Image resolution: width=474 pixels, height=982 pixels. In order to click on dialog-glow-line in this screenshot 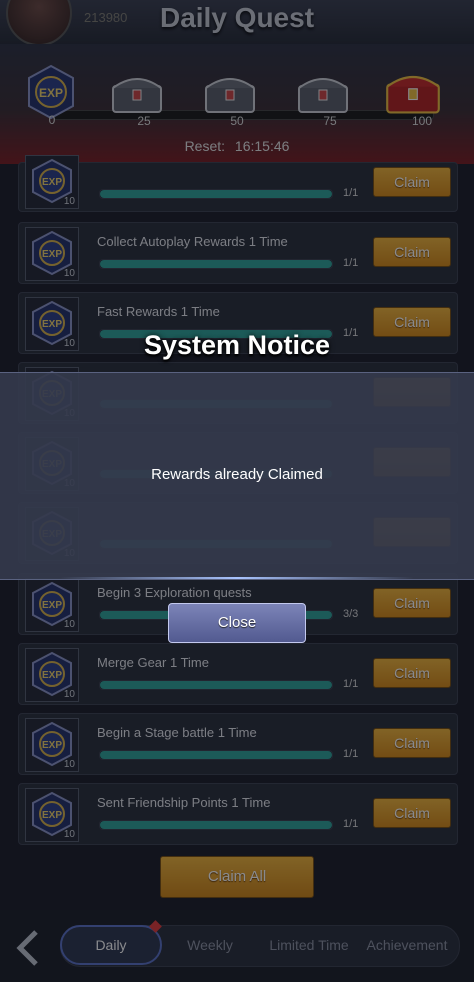, I will do `click(237, 578)`.